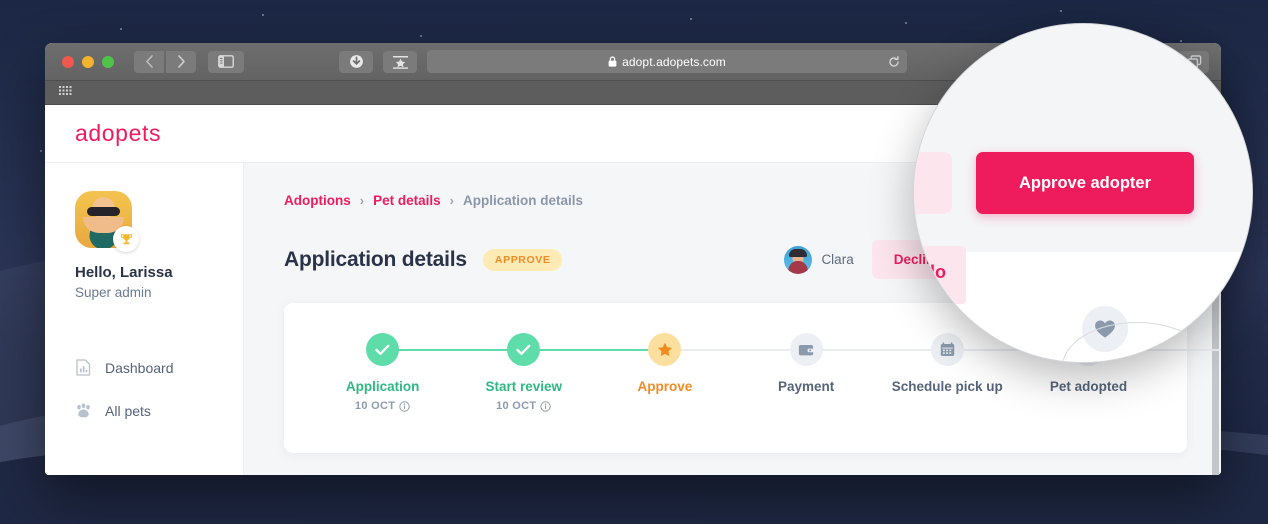 This screenshot has width=1268, height=524. I want to click on step-label: Approve, so click(665, 386).